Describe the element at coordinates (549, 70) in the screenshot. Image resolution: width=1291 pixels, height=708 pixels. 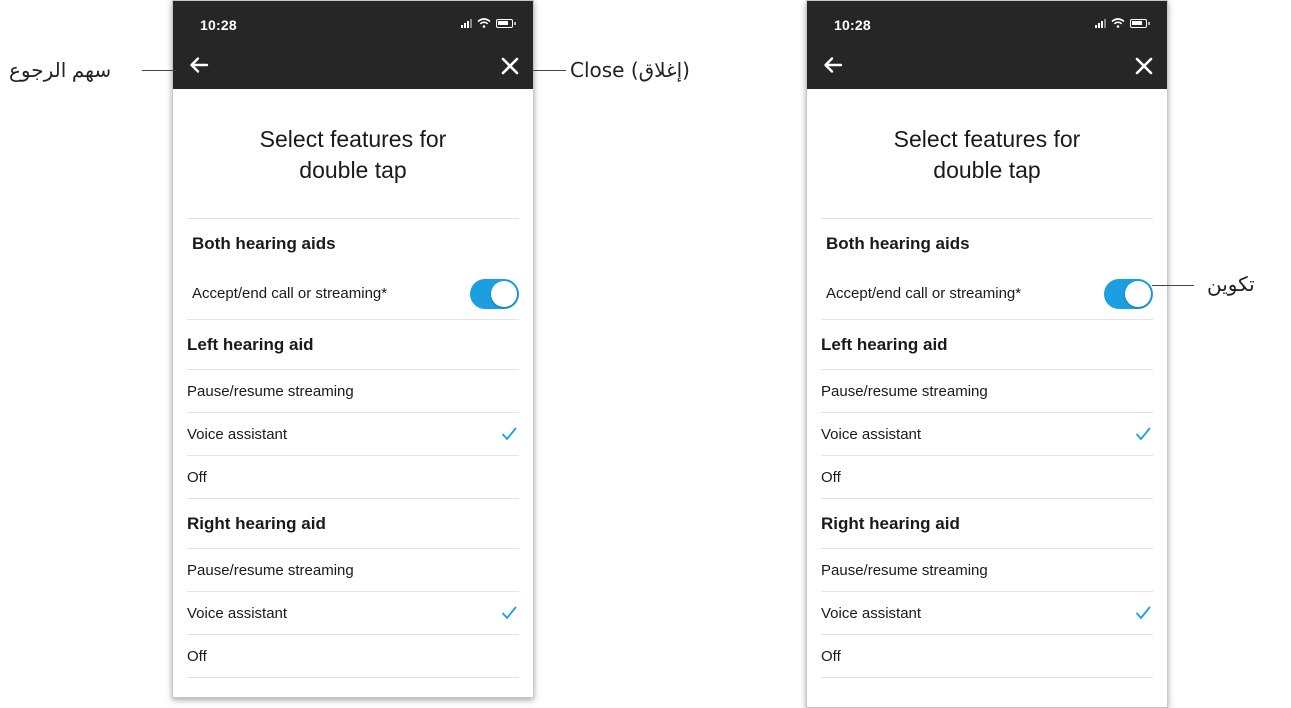
I see `leader-line-close` at that location.